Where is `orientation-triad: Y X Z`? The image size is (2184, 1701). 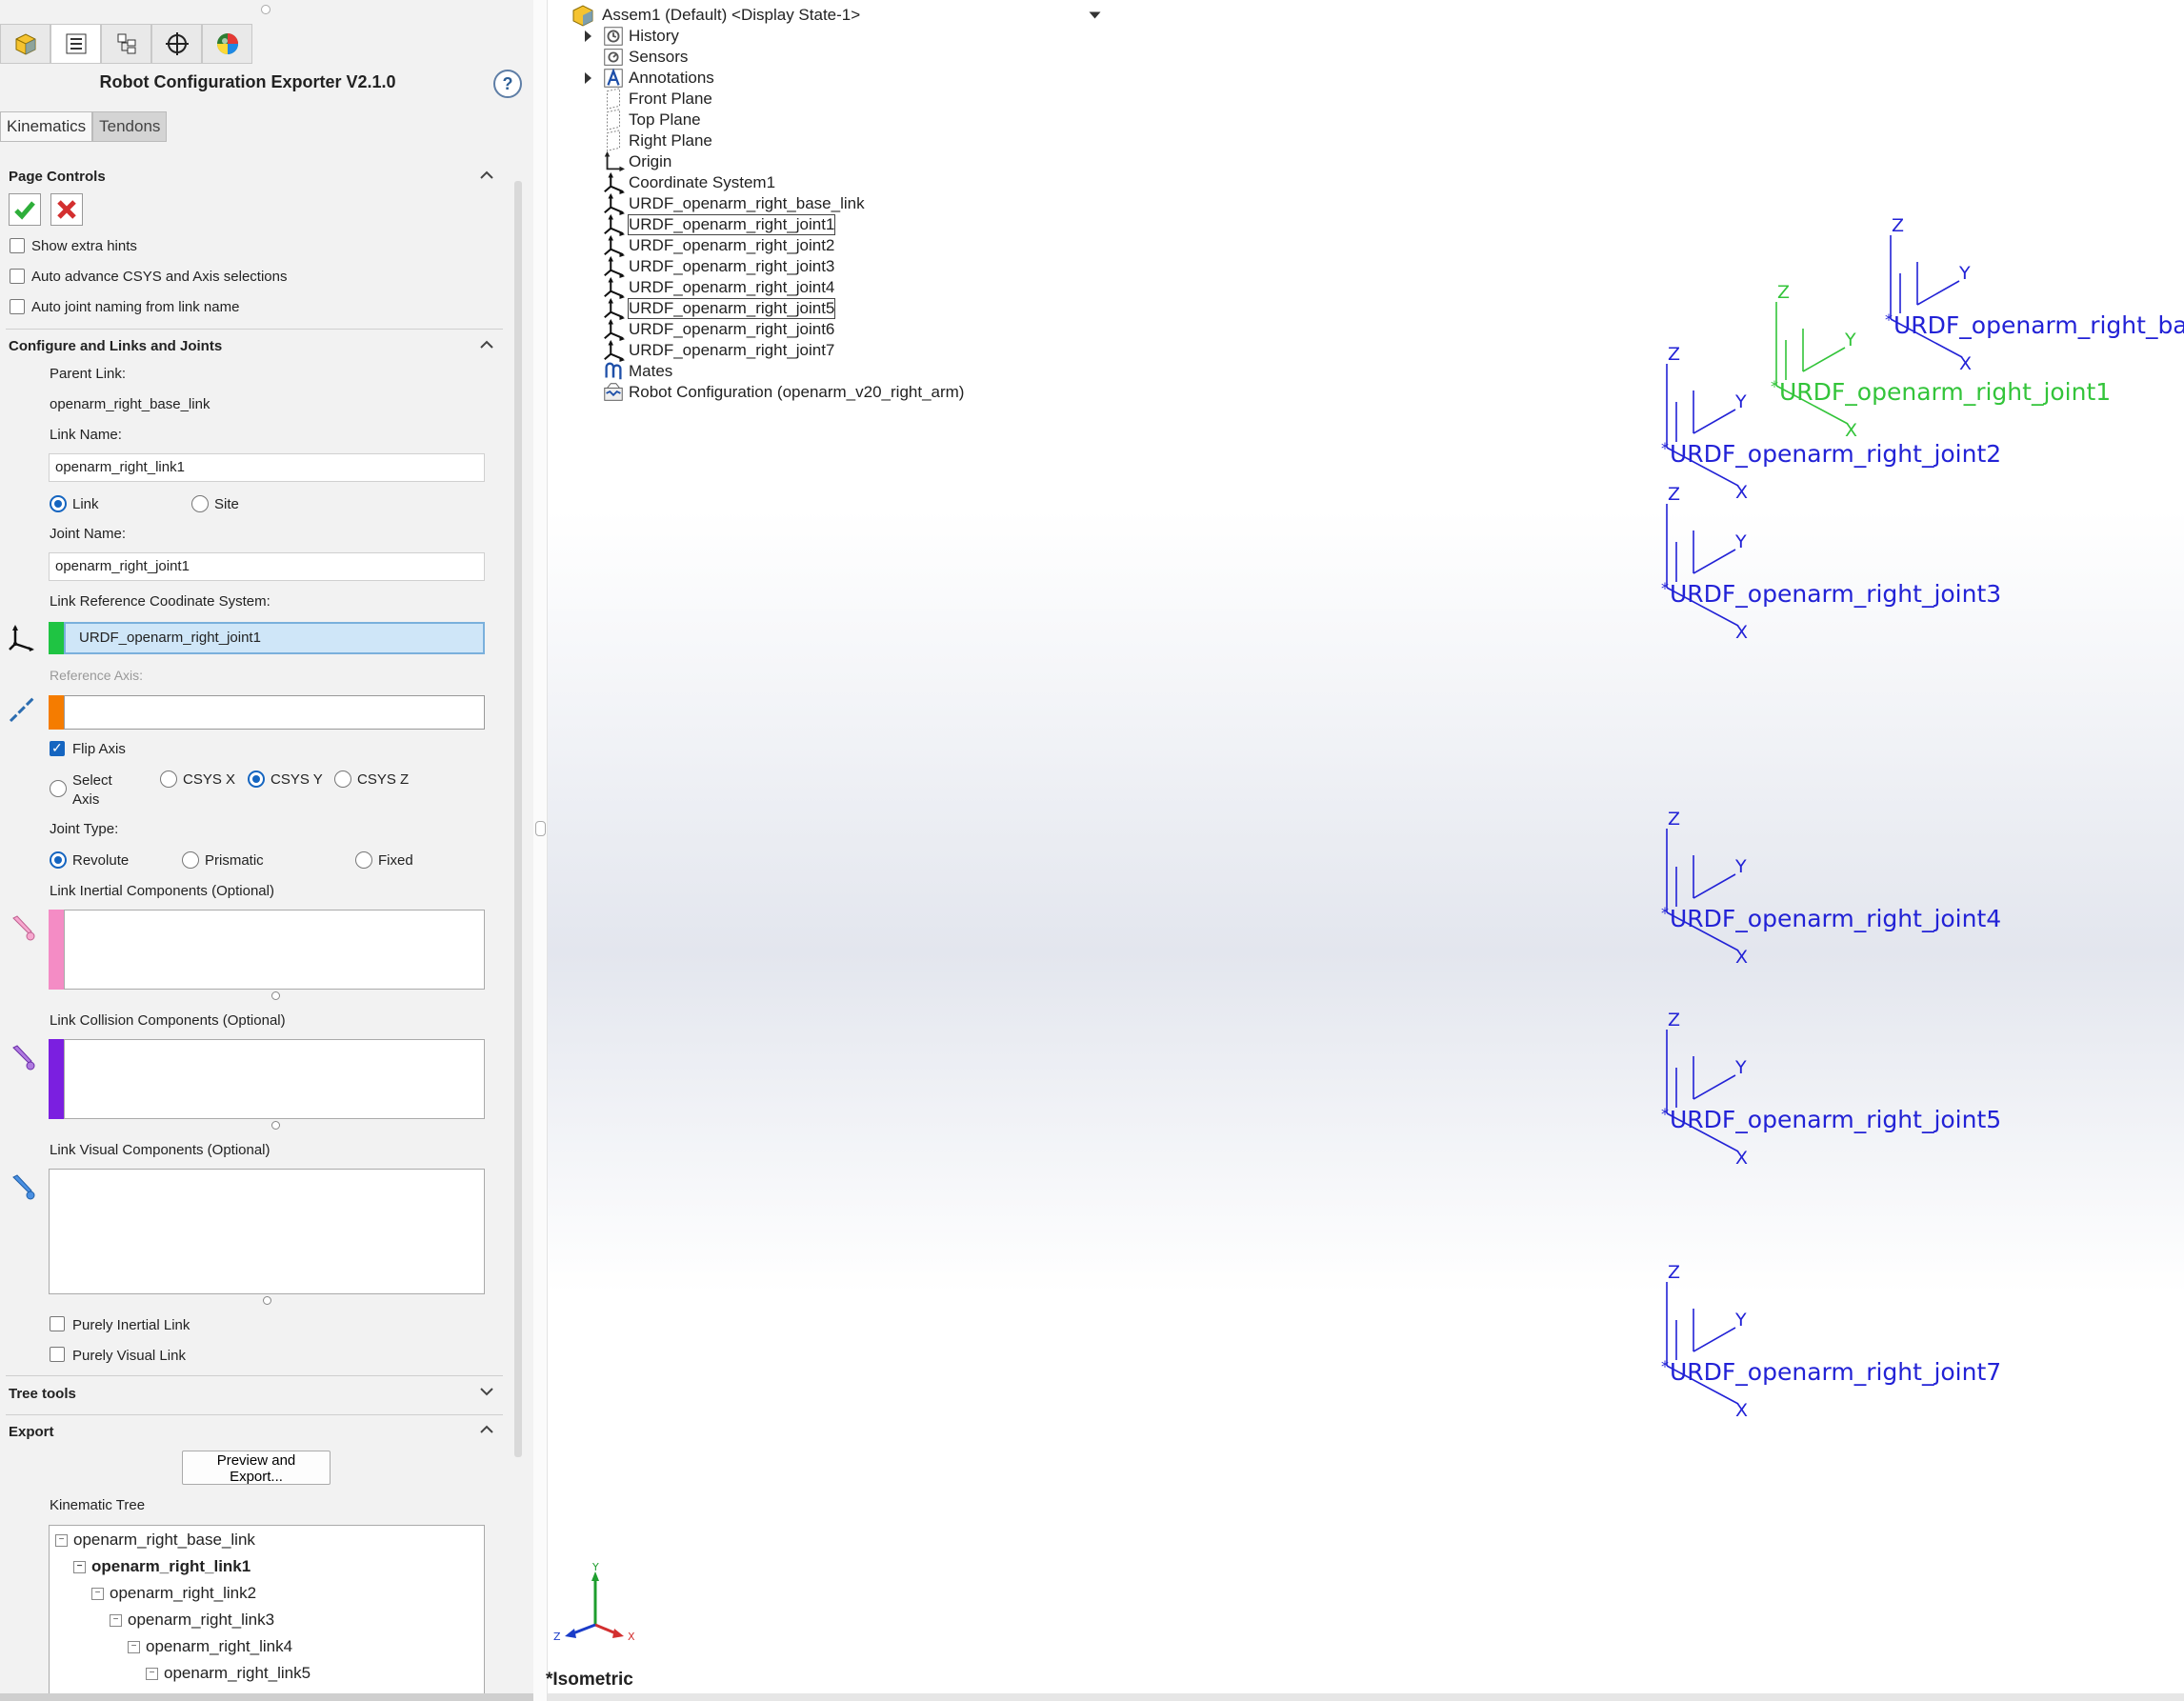
orientation-triad: Y X Z is located at coordinates (594, 1602).